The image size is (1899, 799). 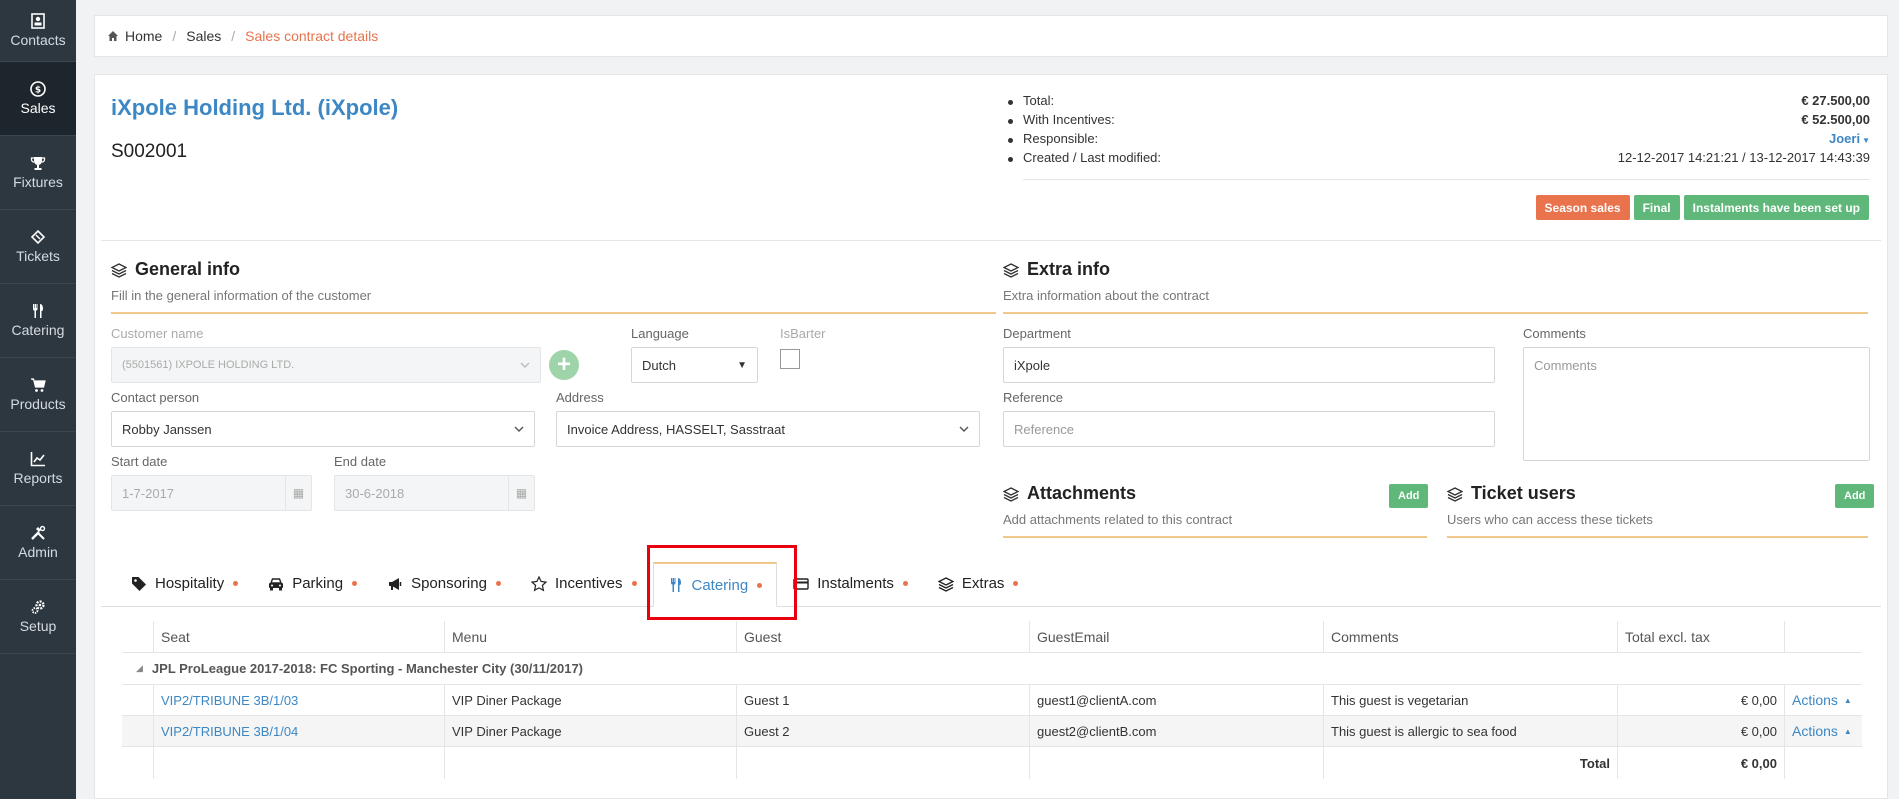 I want to click on sidebar-label: Admin, so click(x=38, y=552).